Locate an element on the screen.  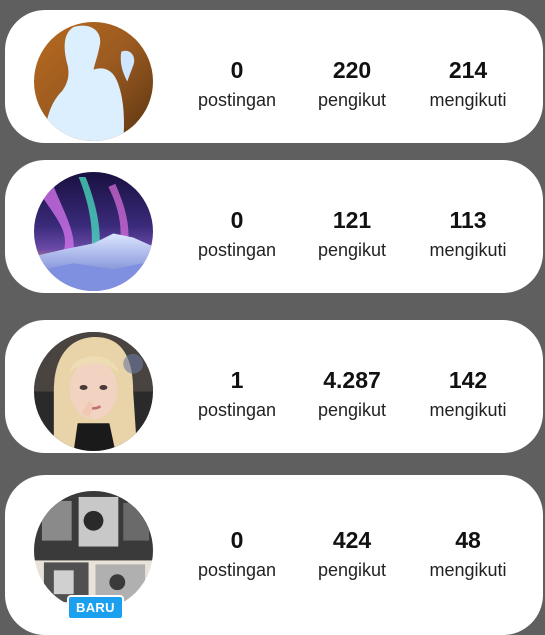
following-stat: 48 mengikuti is located at coordinates (468, 554).